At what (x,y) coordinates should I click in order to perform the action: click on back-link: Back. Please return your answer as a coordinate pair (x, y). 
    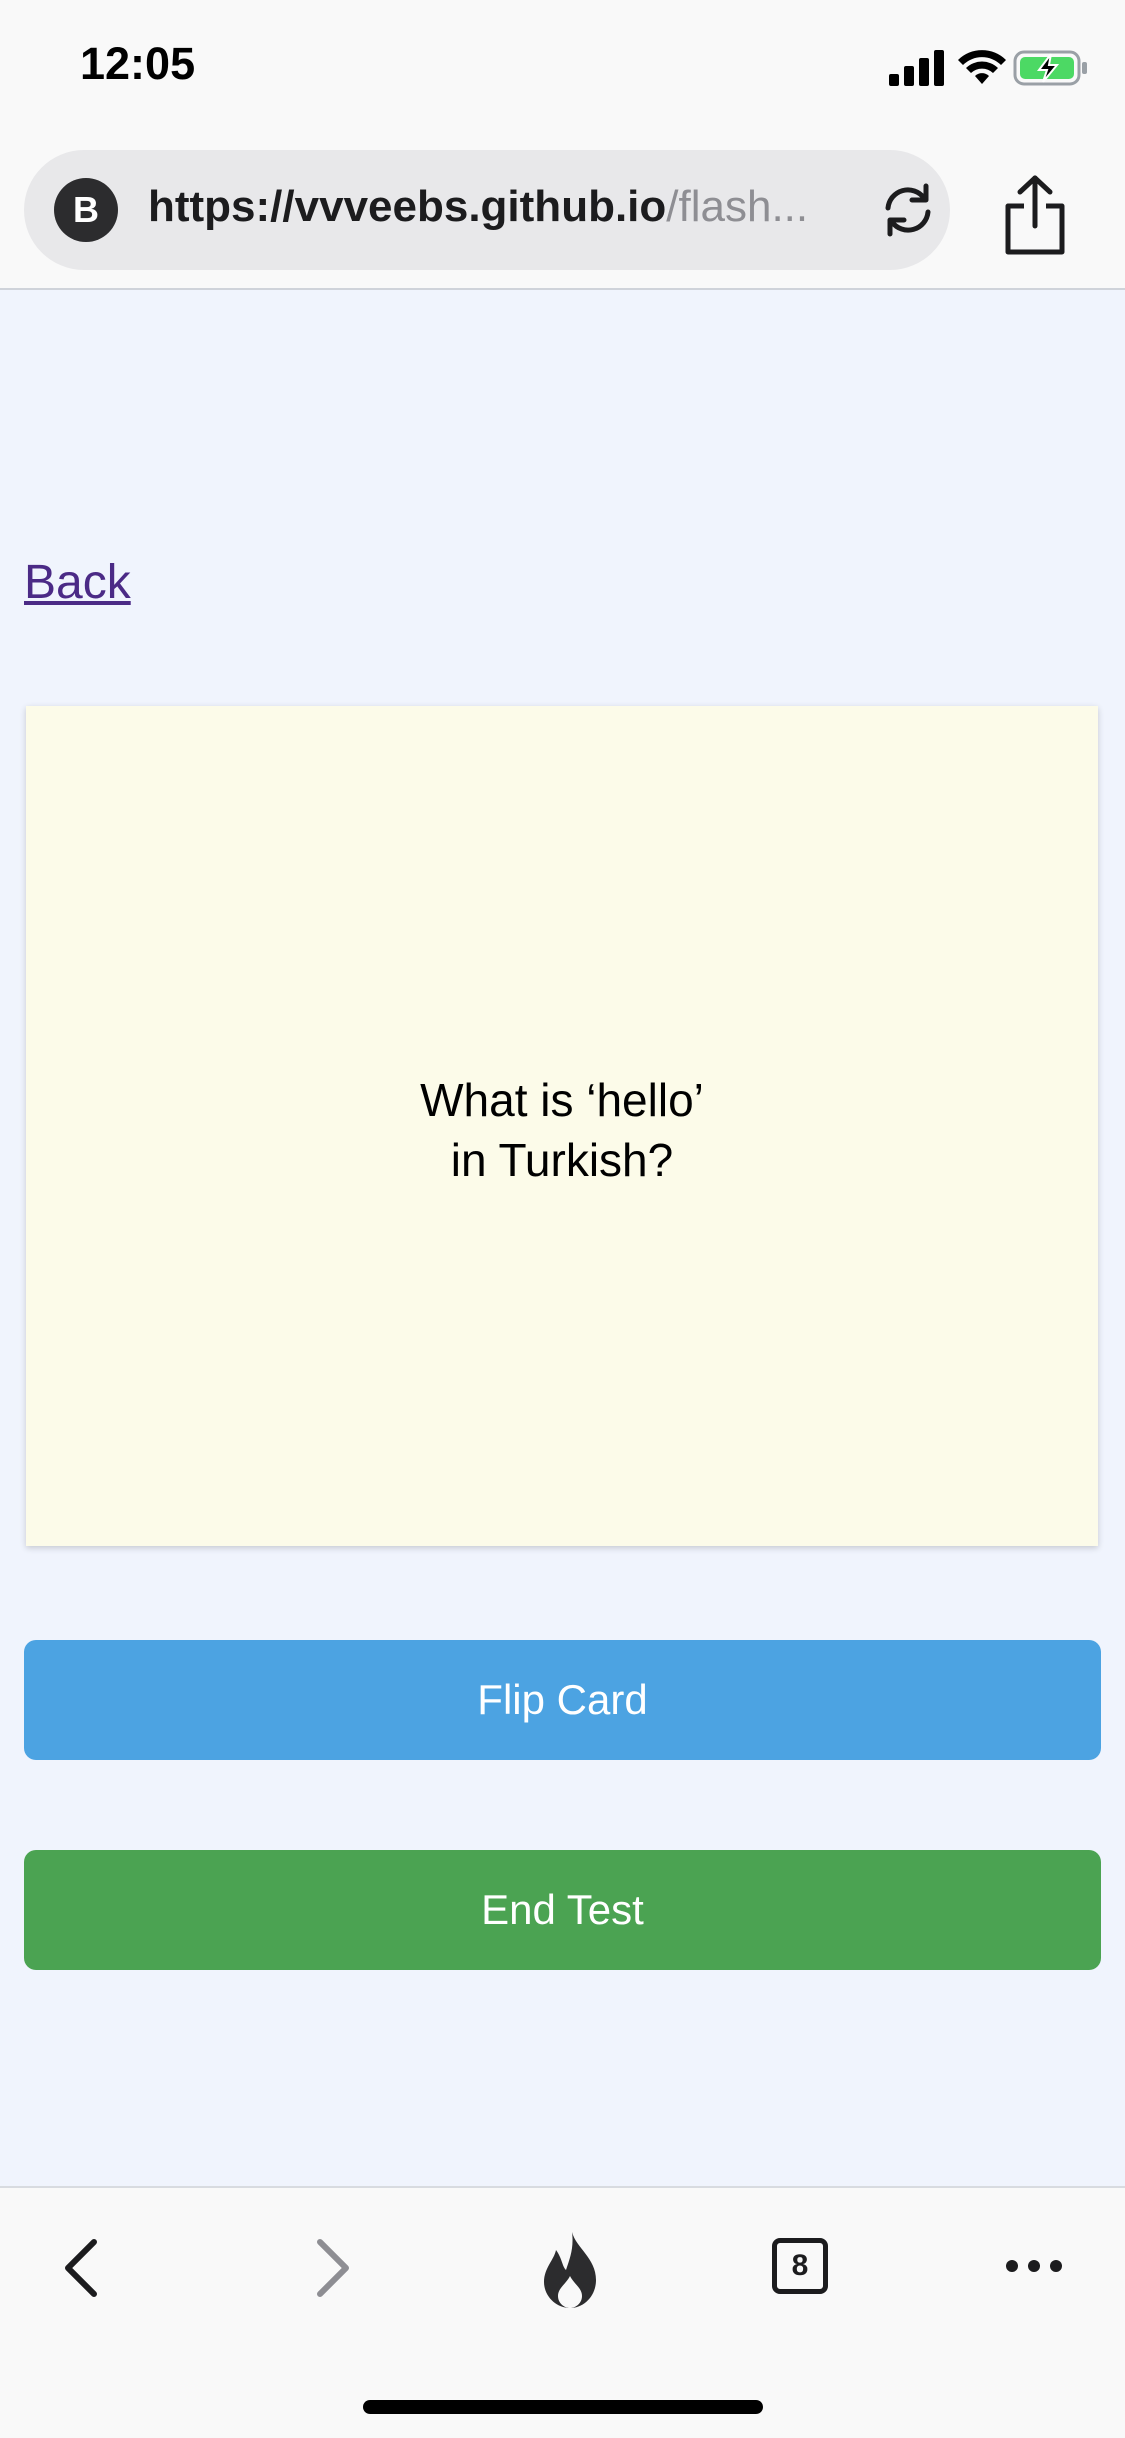
    Looking at the image, I should click on (77, 582).